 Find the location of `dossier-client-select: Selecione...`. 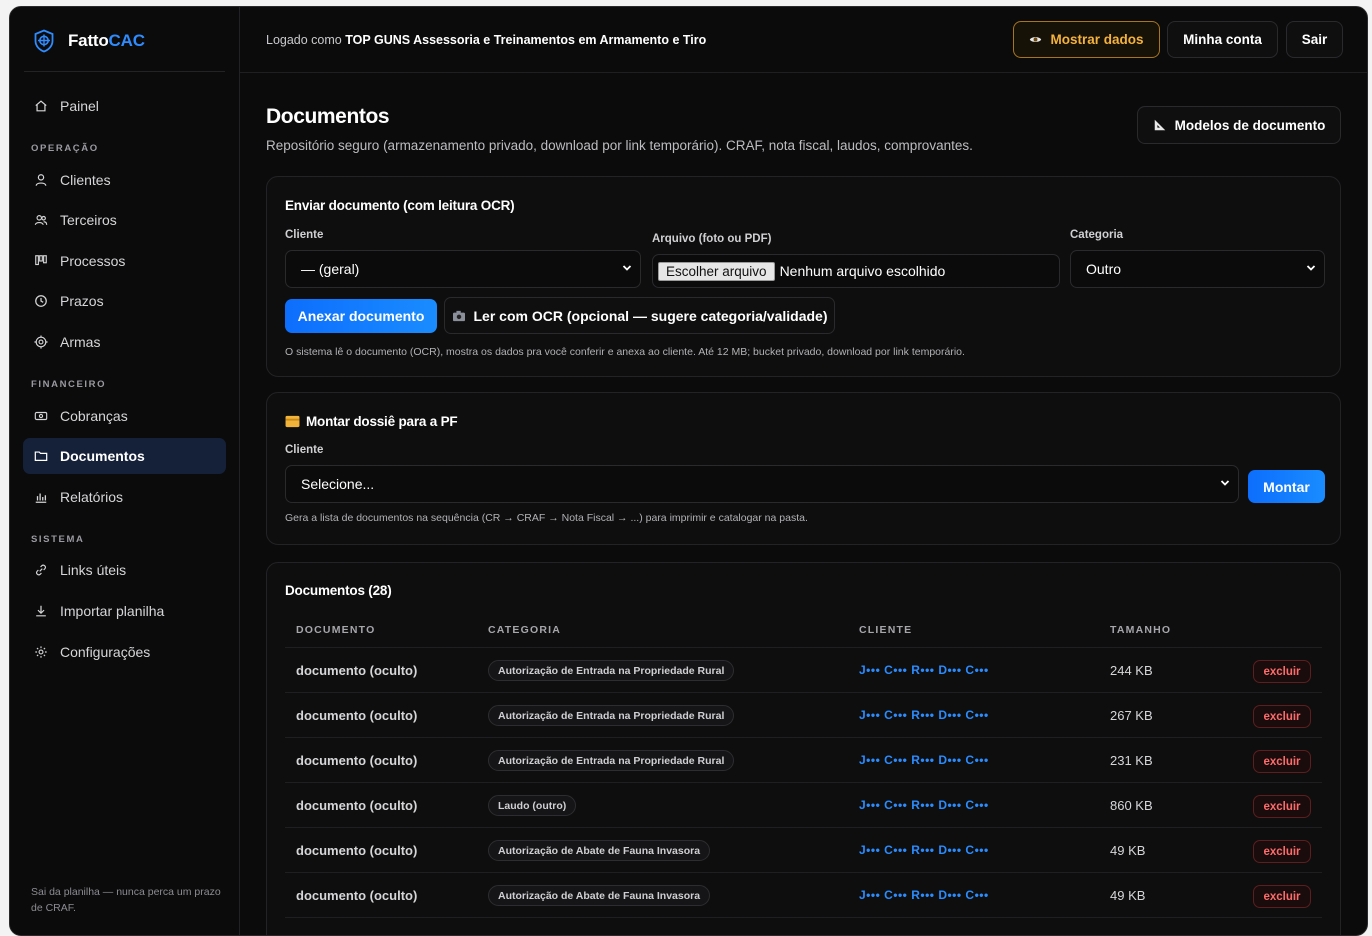

dossier-client-select: Selecione... is located at coordinates (762, 484).